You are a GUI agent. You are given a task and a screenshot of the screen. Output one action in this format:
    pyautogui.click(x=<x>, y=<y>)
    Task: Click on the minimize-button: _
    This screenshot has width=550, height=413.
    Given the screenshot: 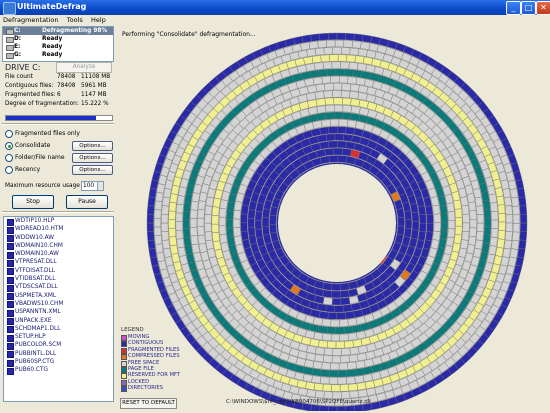 What is the action you would take?
    pyautogui.click(x=513, y=8)
    